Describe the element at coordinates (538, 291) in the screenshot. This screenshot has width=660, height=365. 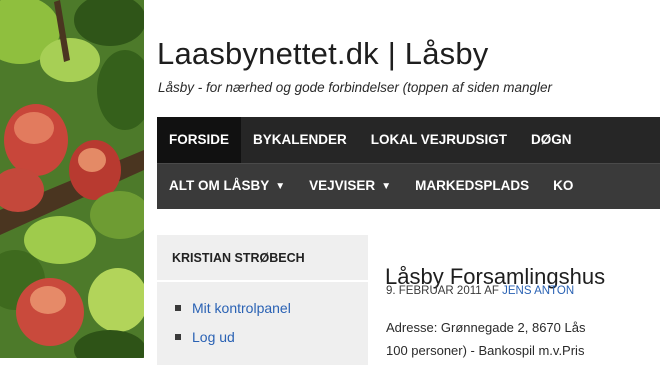
I see `post-author-link: JENS ANTON` at that location.